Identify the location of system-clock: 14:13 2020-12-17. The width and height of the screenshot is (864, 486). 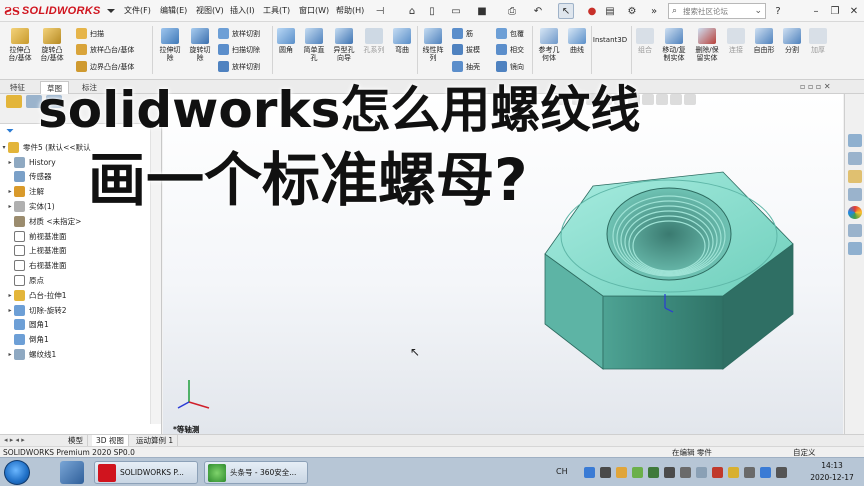
(832, 472).